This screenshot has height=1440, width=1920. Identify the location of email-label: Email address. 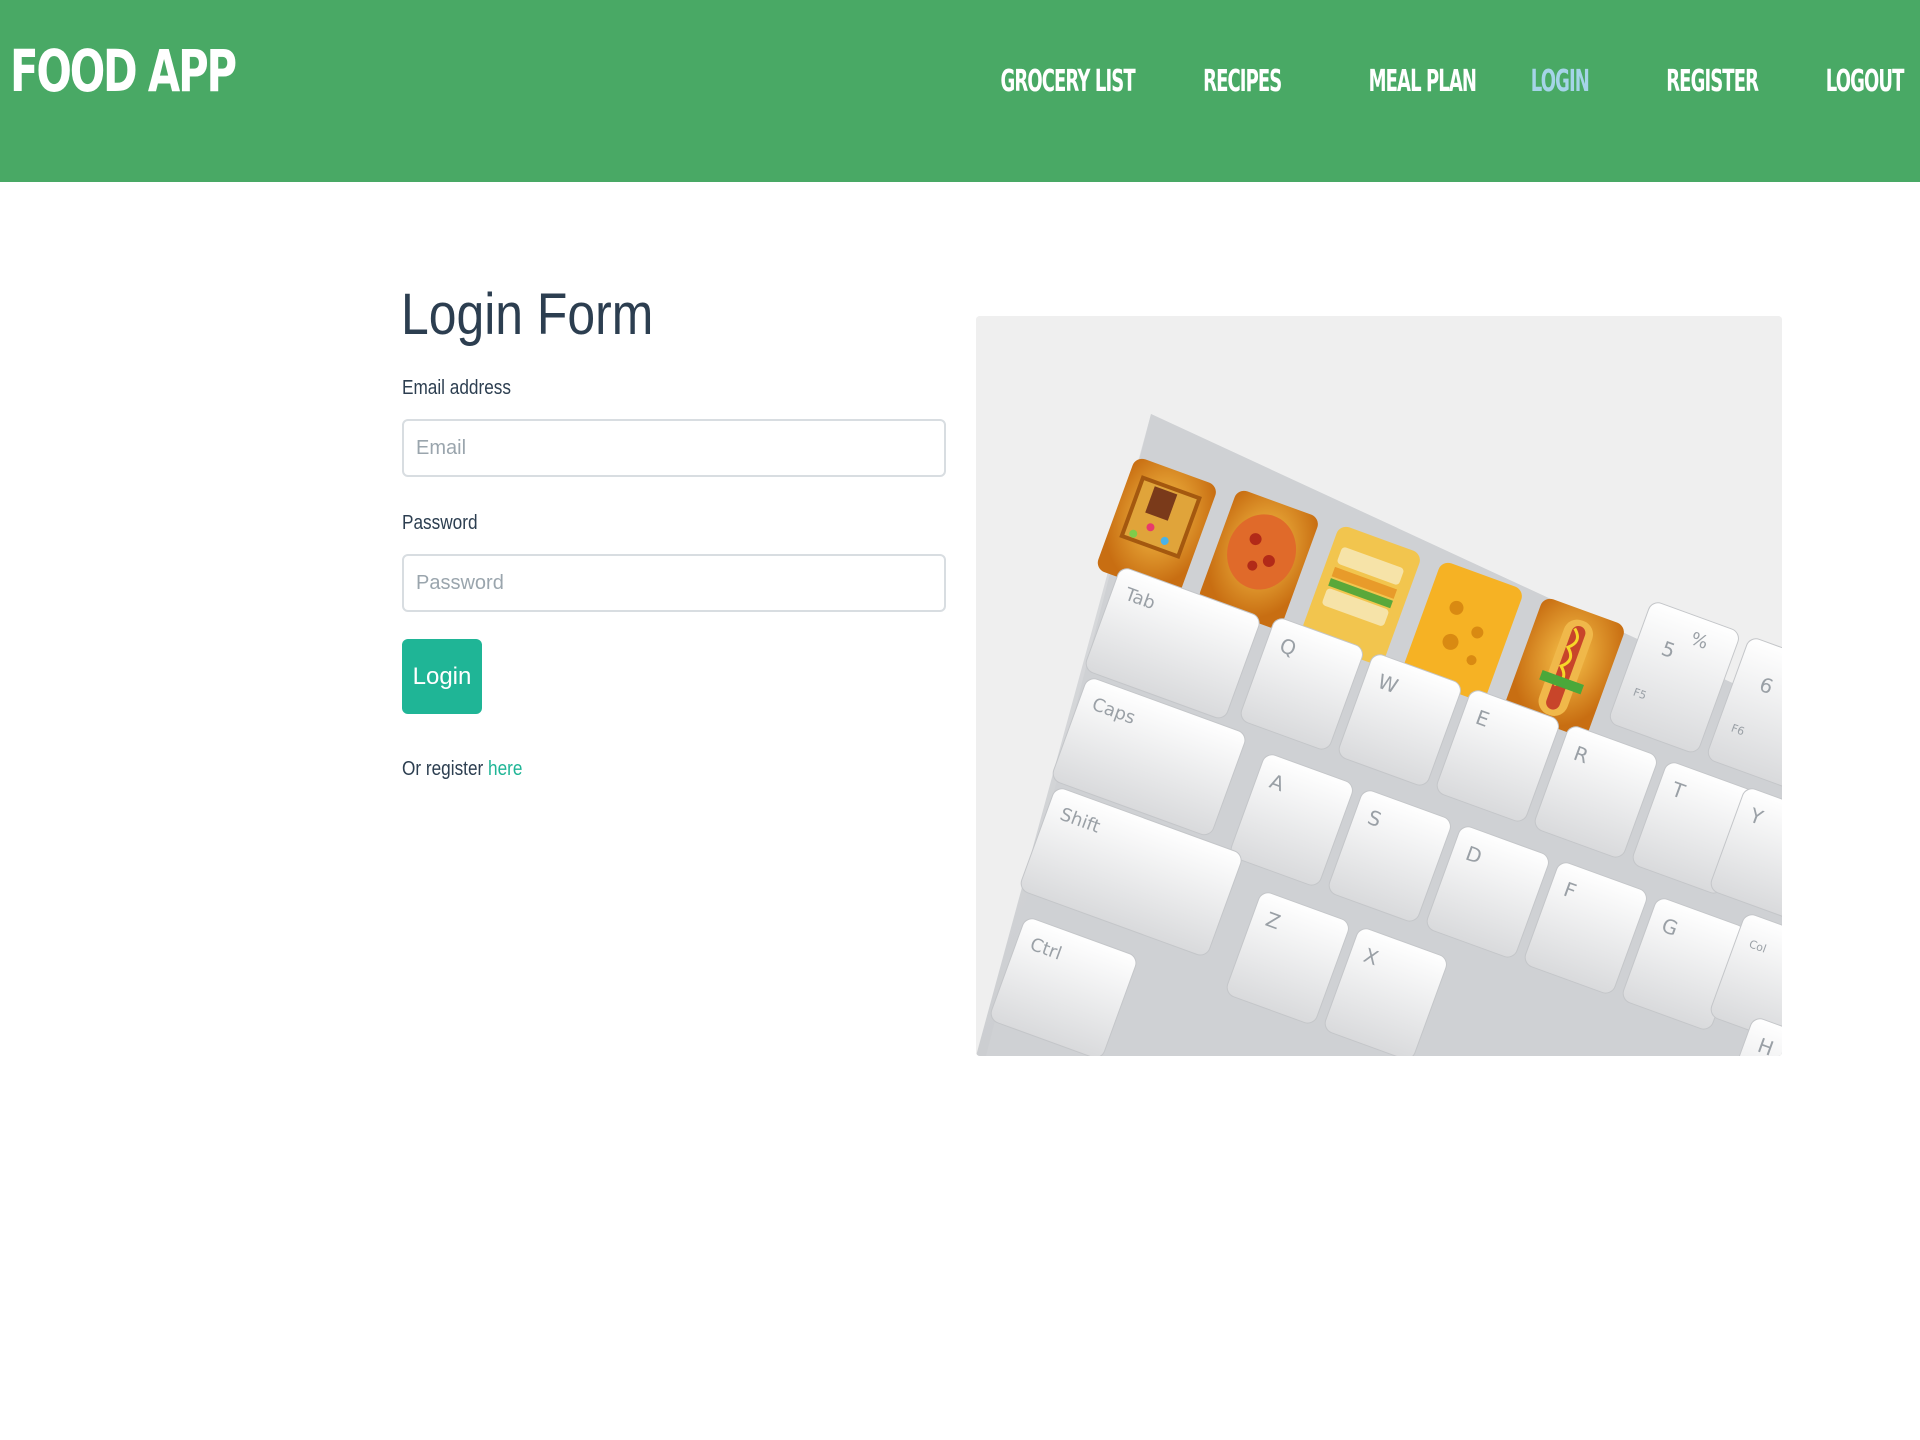
(456, 388).